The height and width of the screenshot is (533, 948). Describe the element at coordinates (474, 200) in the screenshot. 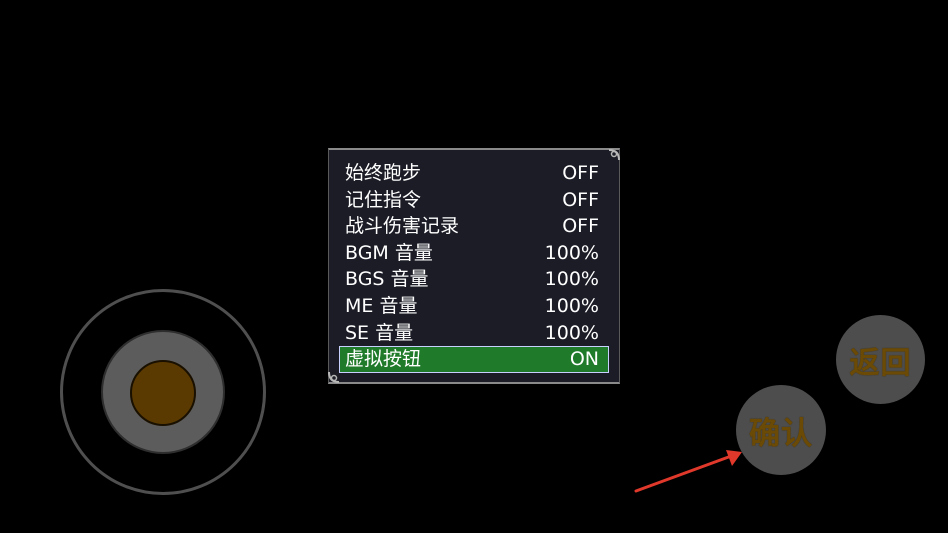

I see `option-command-remember: 记住指令 OFF` at that location.